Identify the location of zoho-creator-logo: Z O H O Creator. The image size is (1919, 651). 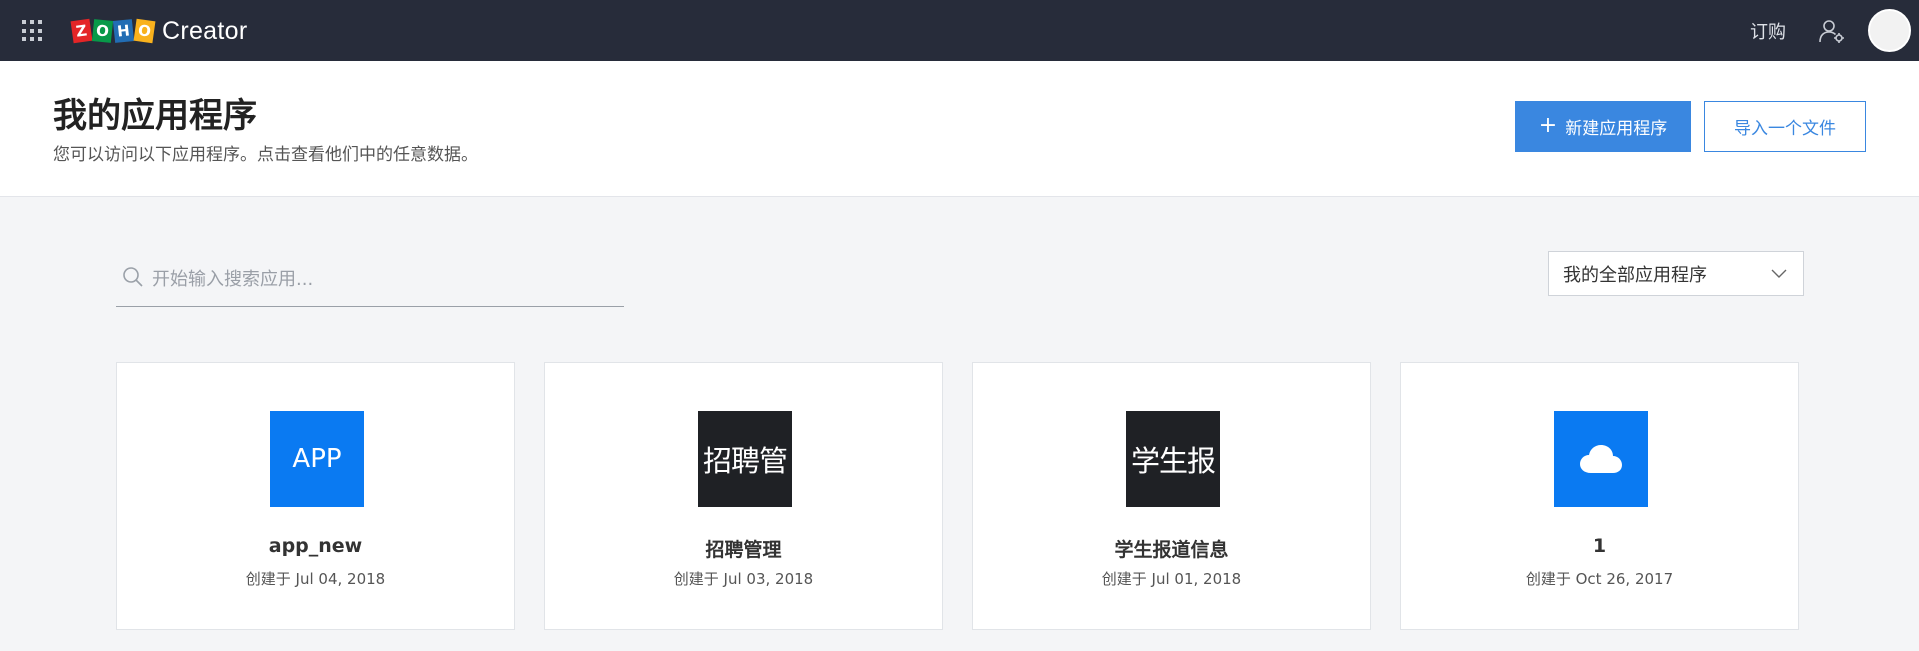
(159, 31).